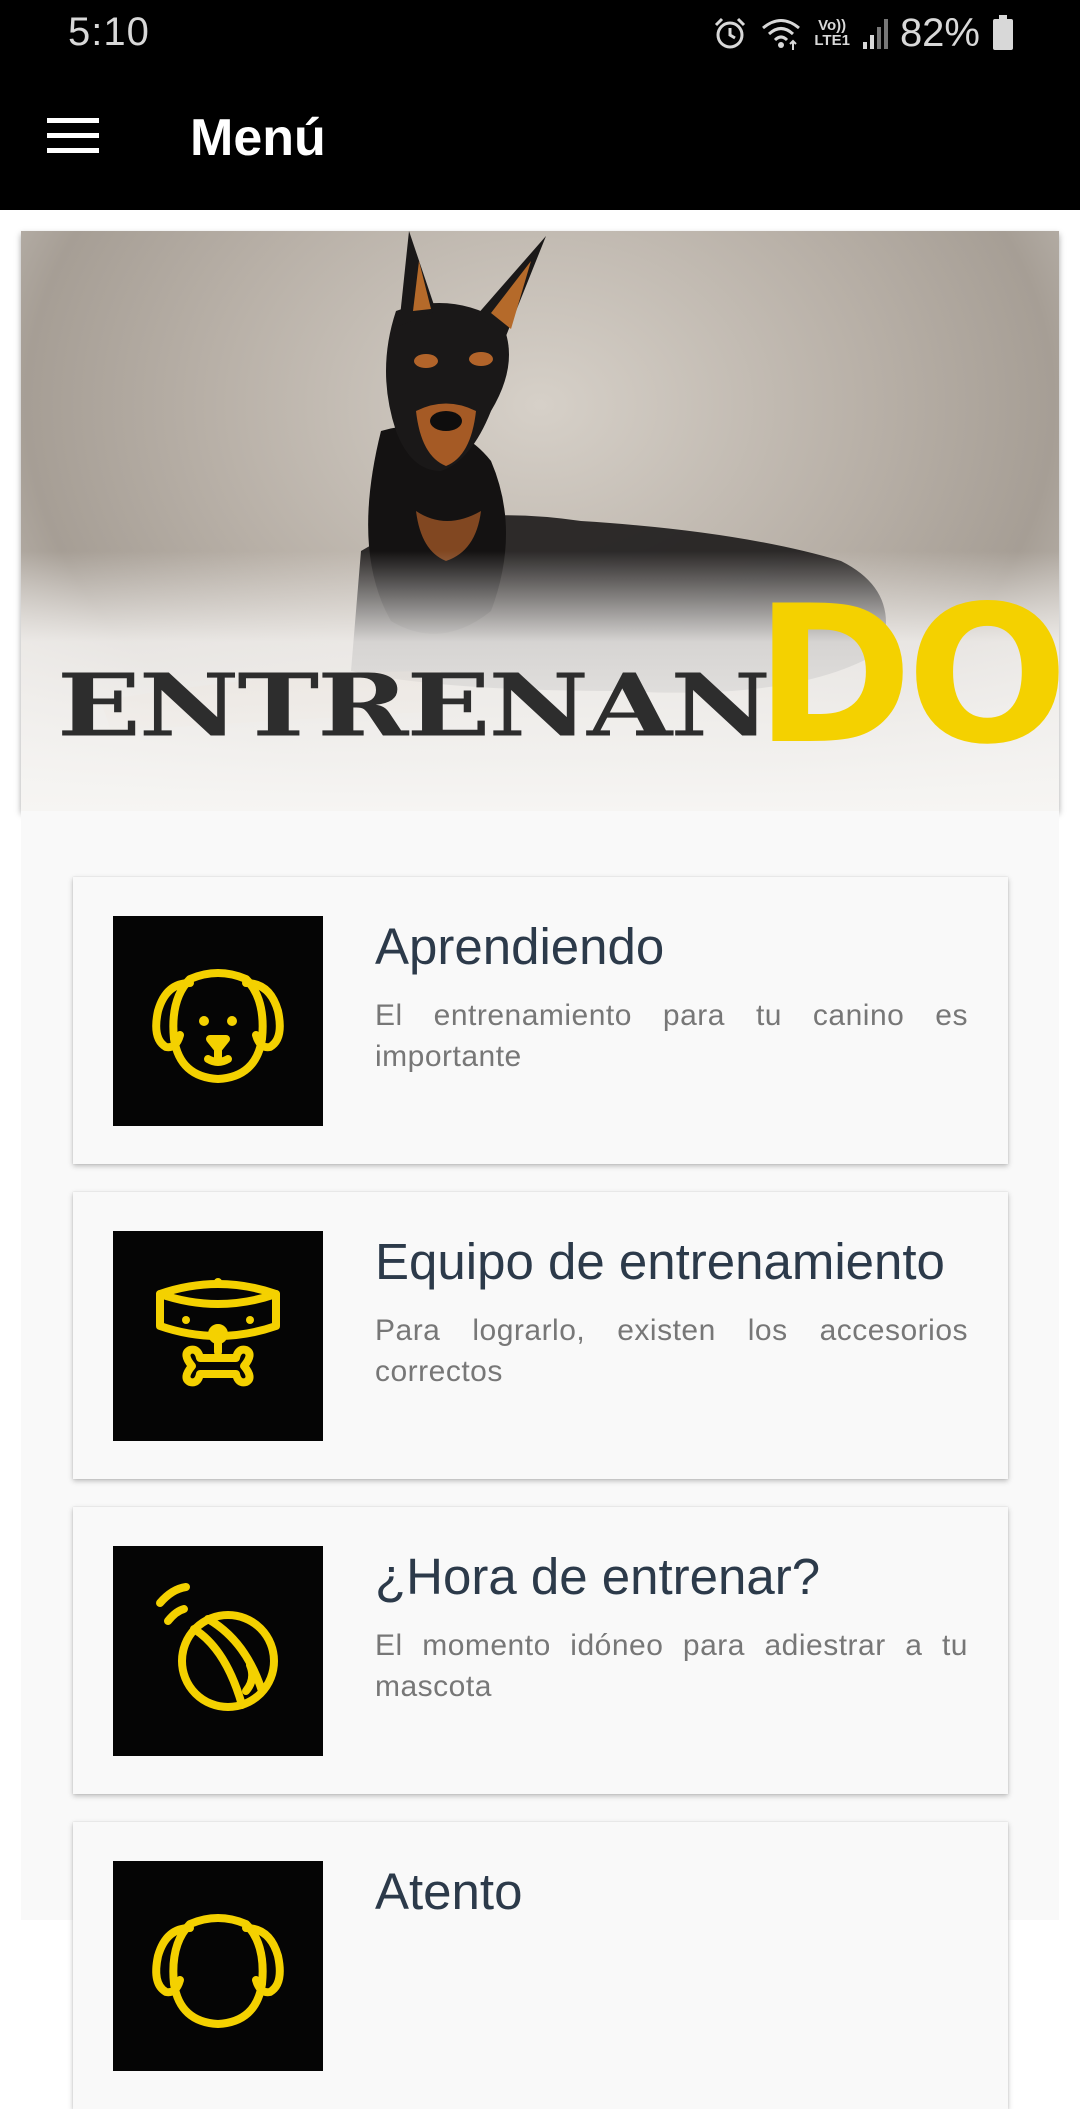 The height and width of the screenshot is (2109, 1080). Describe the element at coordinates (540, 33) in the screenshot. I see `status-bar: 5:10 Vo)) LTE1 82%` at that location.